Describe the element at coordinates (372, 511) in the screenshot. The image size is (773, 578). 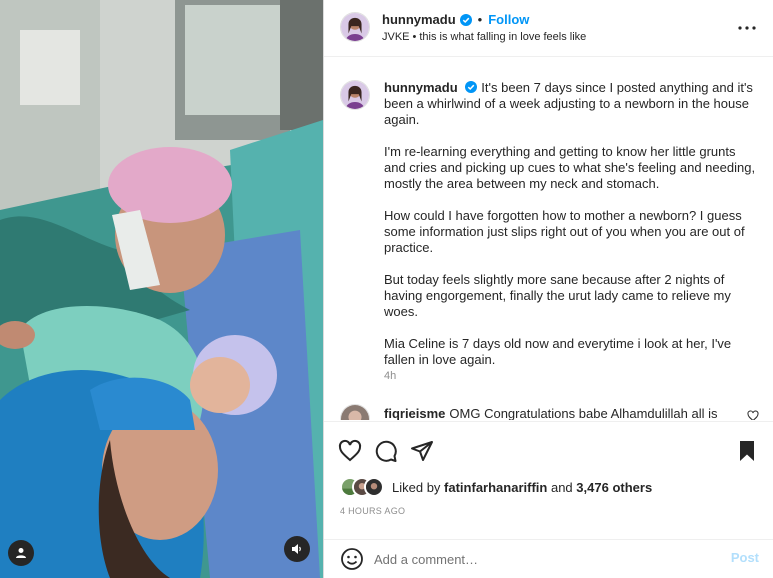
I see `post-timestamp: 4 HOURS AGO` at that location.